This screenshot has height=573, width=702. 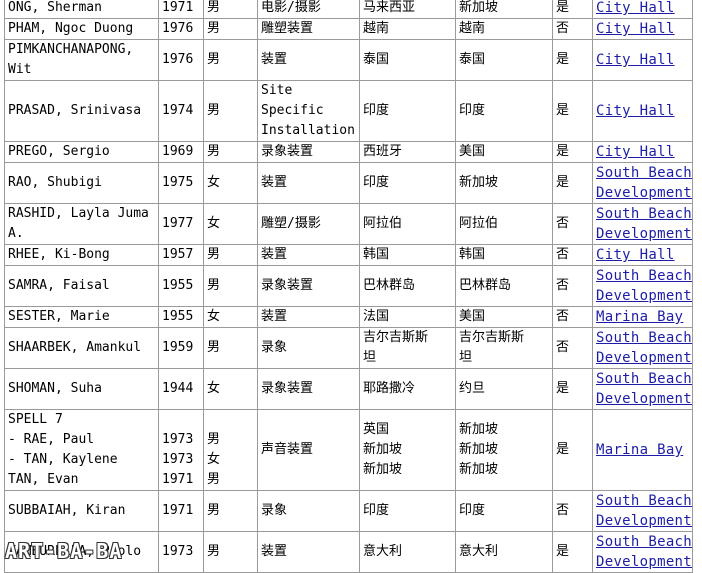 What do you see at coordinates (181, 286) in the screenshot?
I see `birth-year-cell: 1955` at bounding box center [181, 286].